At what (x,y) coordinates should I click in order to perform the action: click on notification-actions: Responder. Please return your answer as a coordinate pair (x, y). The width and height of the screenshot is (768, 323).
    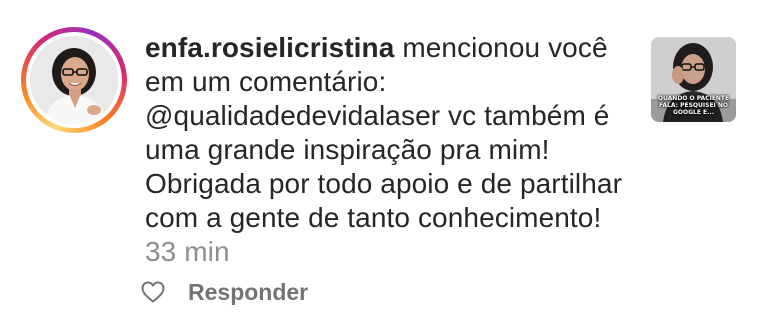
    Looking at the image, I should click on (224, 292).